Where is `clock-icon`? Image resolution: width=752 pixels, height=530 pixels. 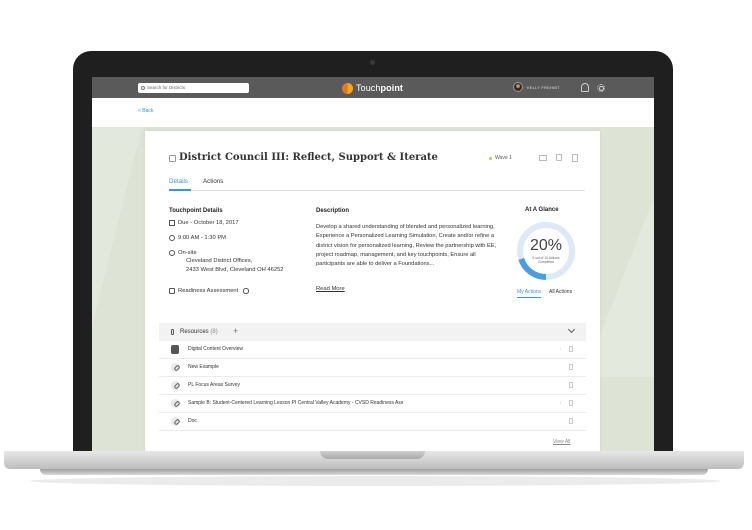
clock-icon is located at coordinates (172, 238).